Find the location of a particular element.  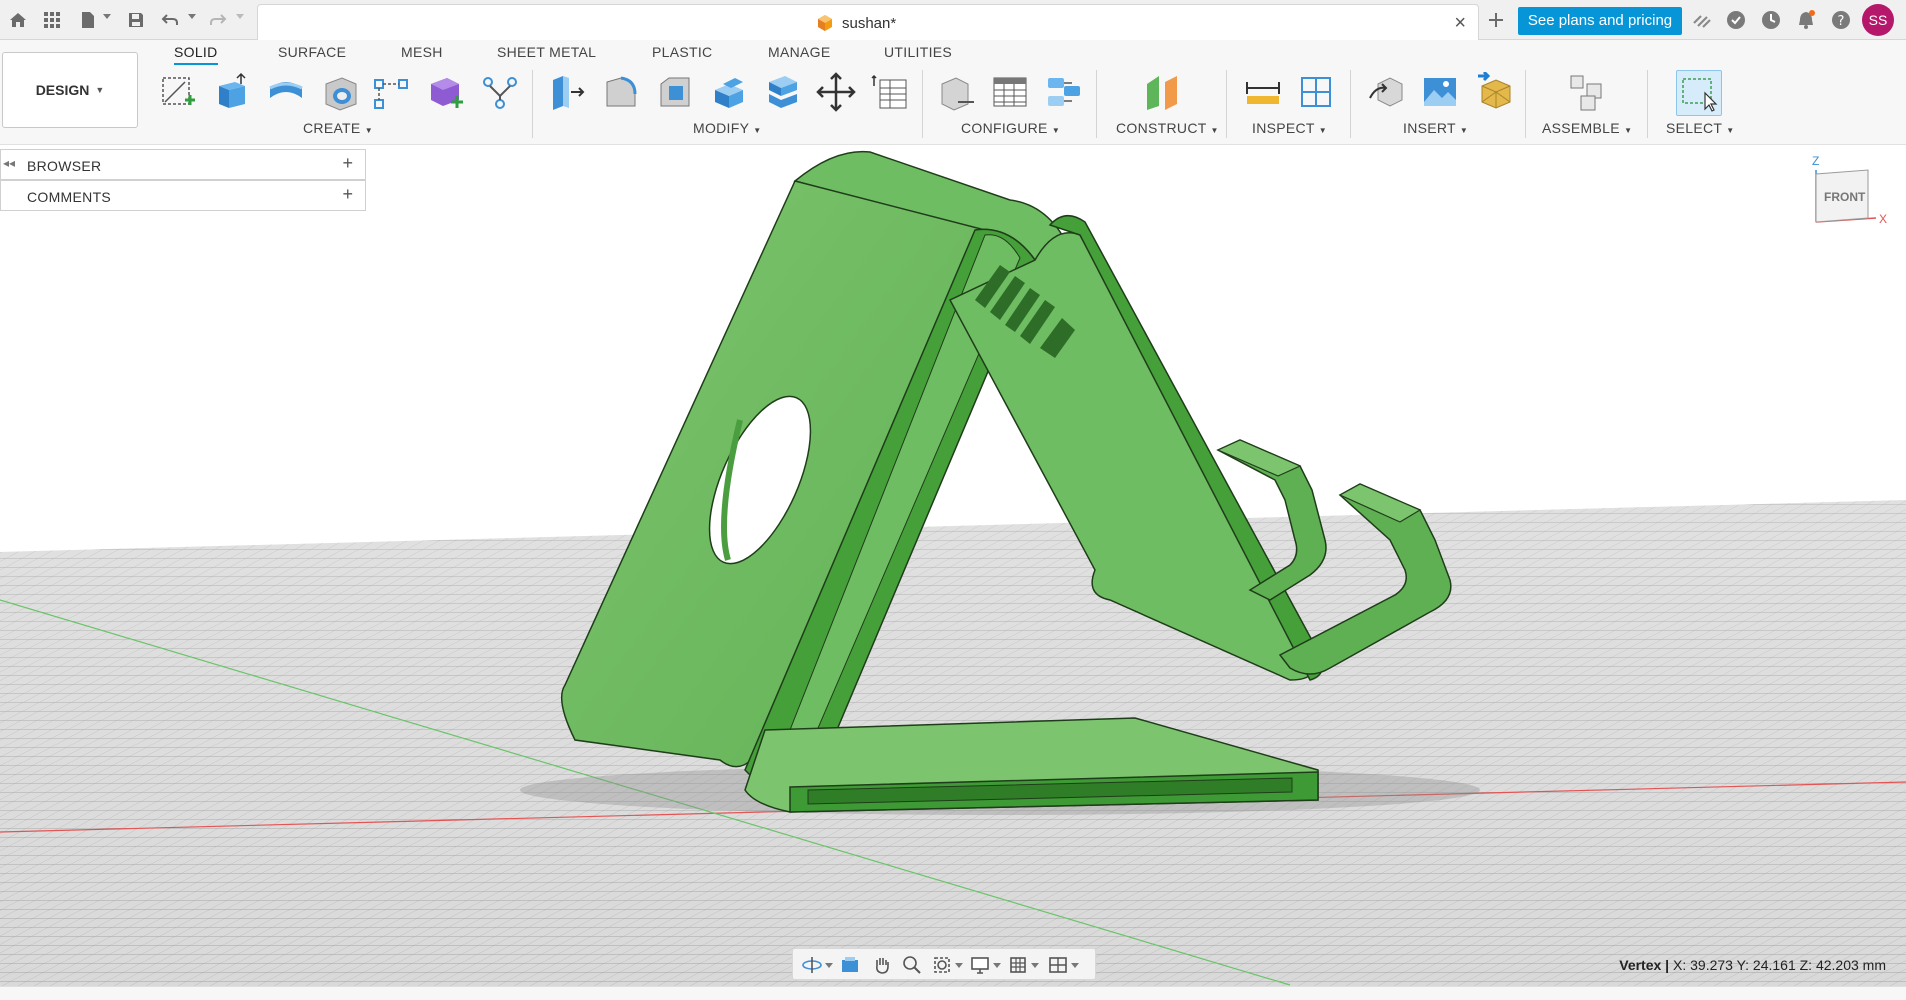

assemble-group-label: ASSEMBLE ▼ is located at coordinates (1587, 128).